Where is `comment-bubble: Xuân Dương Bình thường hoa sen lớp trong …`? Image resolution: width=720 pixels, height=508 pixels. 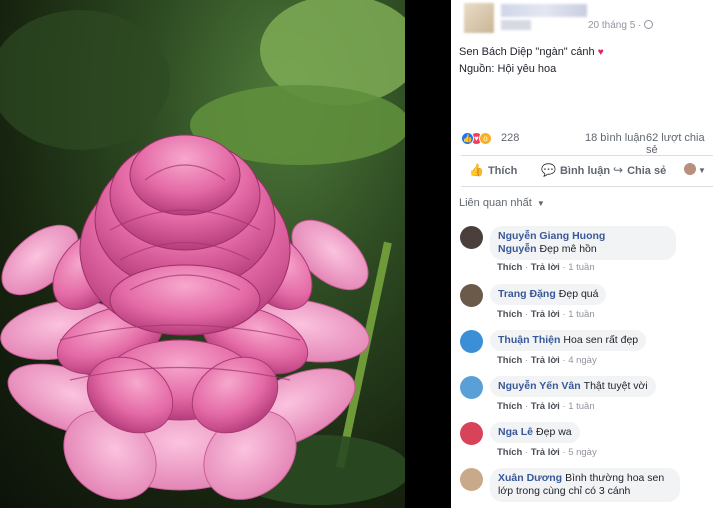
comment-bubble: Xuân Dương Bình thường hoa sen lớp trong … is located at coordinates (585, 485).